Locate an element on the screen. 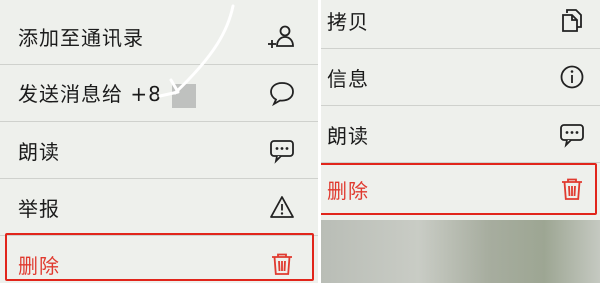  menu-item-label: 添加至通讯录 is located at coordinates (81, 37).